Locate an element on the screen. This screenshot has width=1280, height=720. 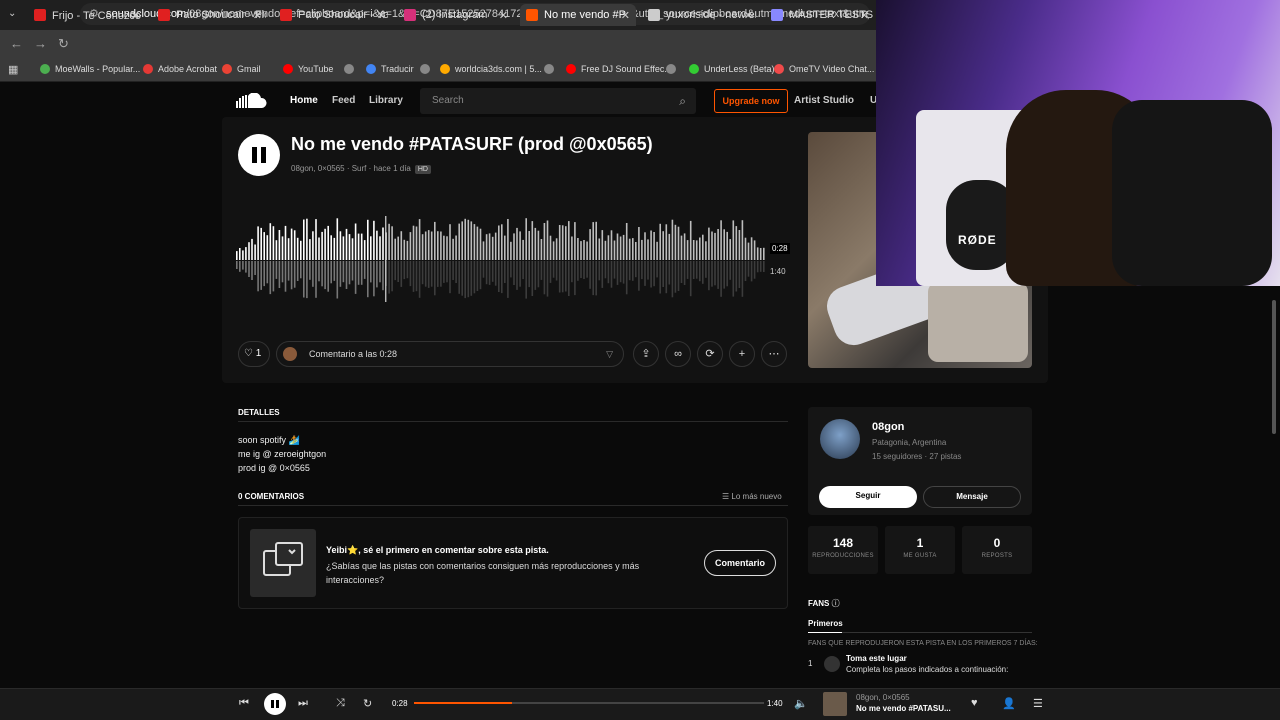
browser-tab: Pato Shoucair - Flore✕ is located at coordinates (210, 15).